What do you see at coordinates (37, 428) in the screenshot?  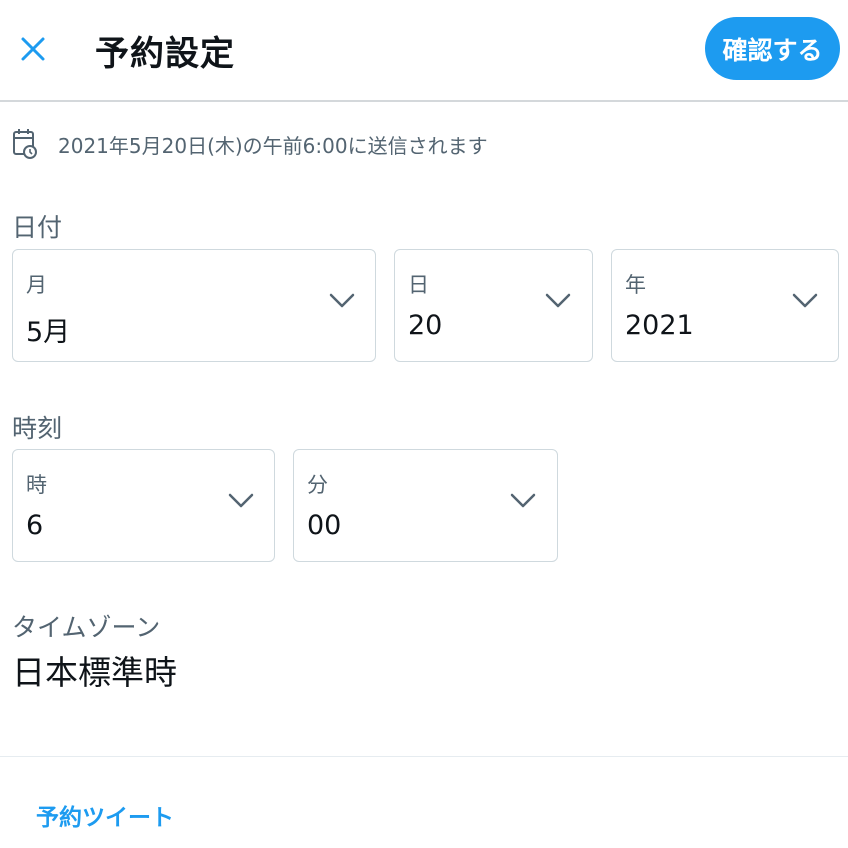 I see `time-label: 時刻` at bounding box center [37, 428].